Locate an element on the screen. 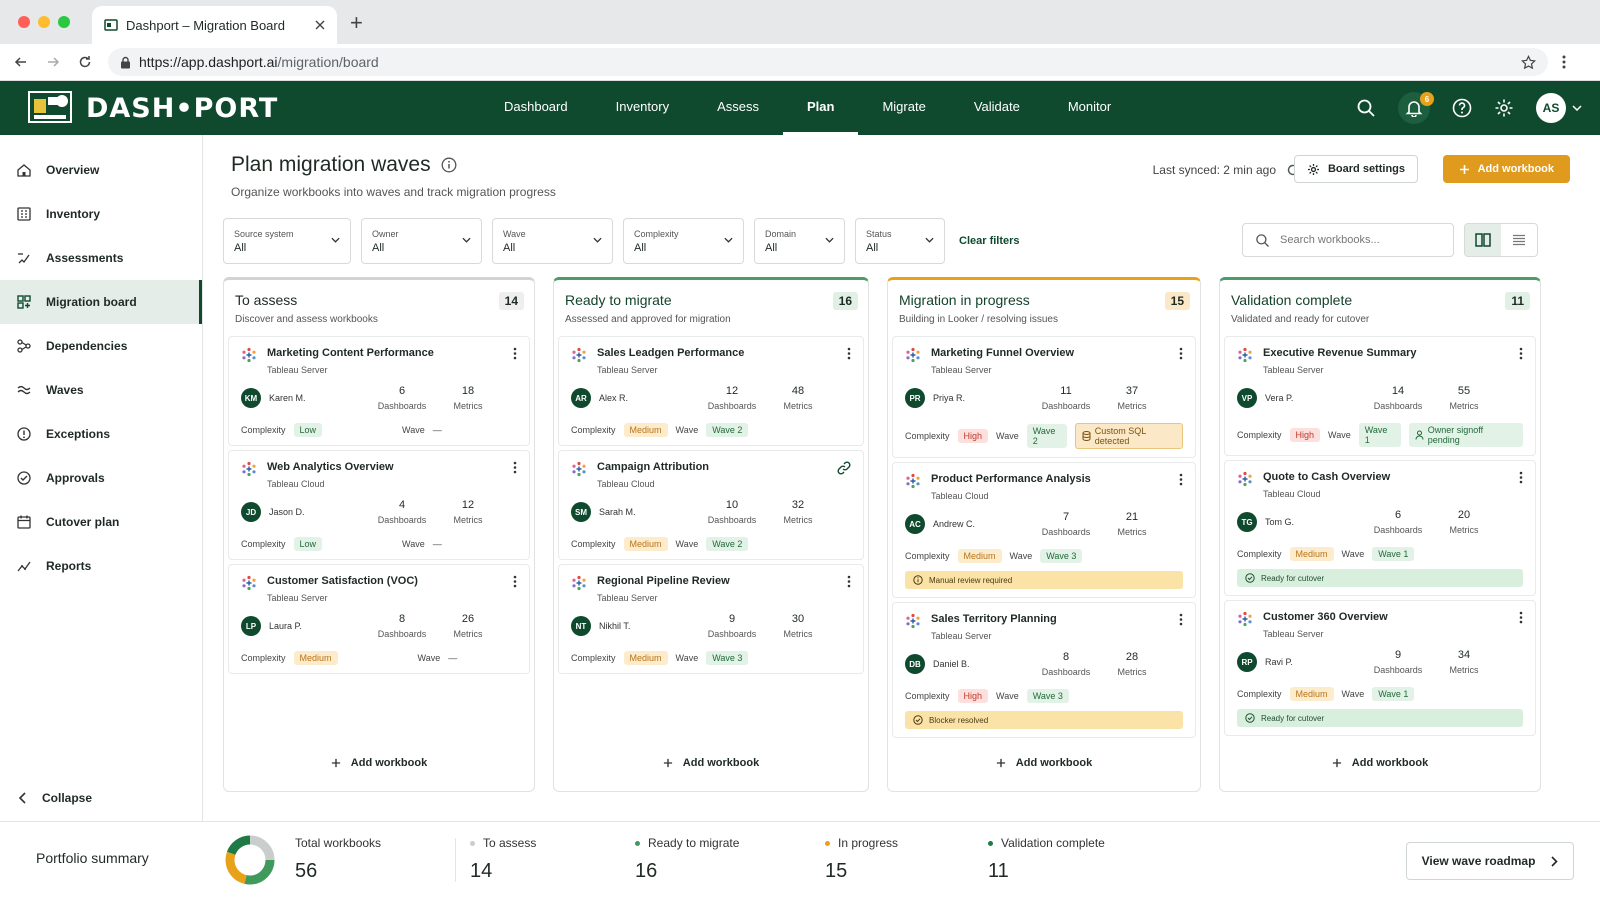  view-toggle is located at coordinates (1501, 240).